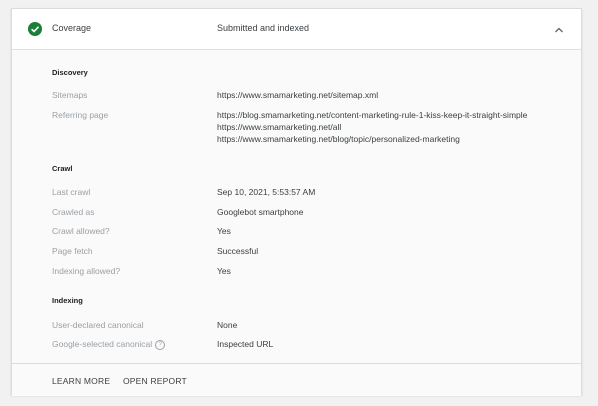 Image resolution: width=598 pixels, height=406 pixels. Describe the element at coordinates (298, 95) in the screenshot. I see `sitemaps-value: https://www.smamarketing.net/sitemap.xml` at that location.